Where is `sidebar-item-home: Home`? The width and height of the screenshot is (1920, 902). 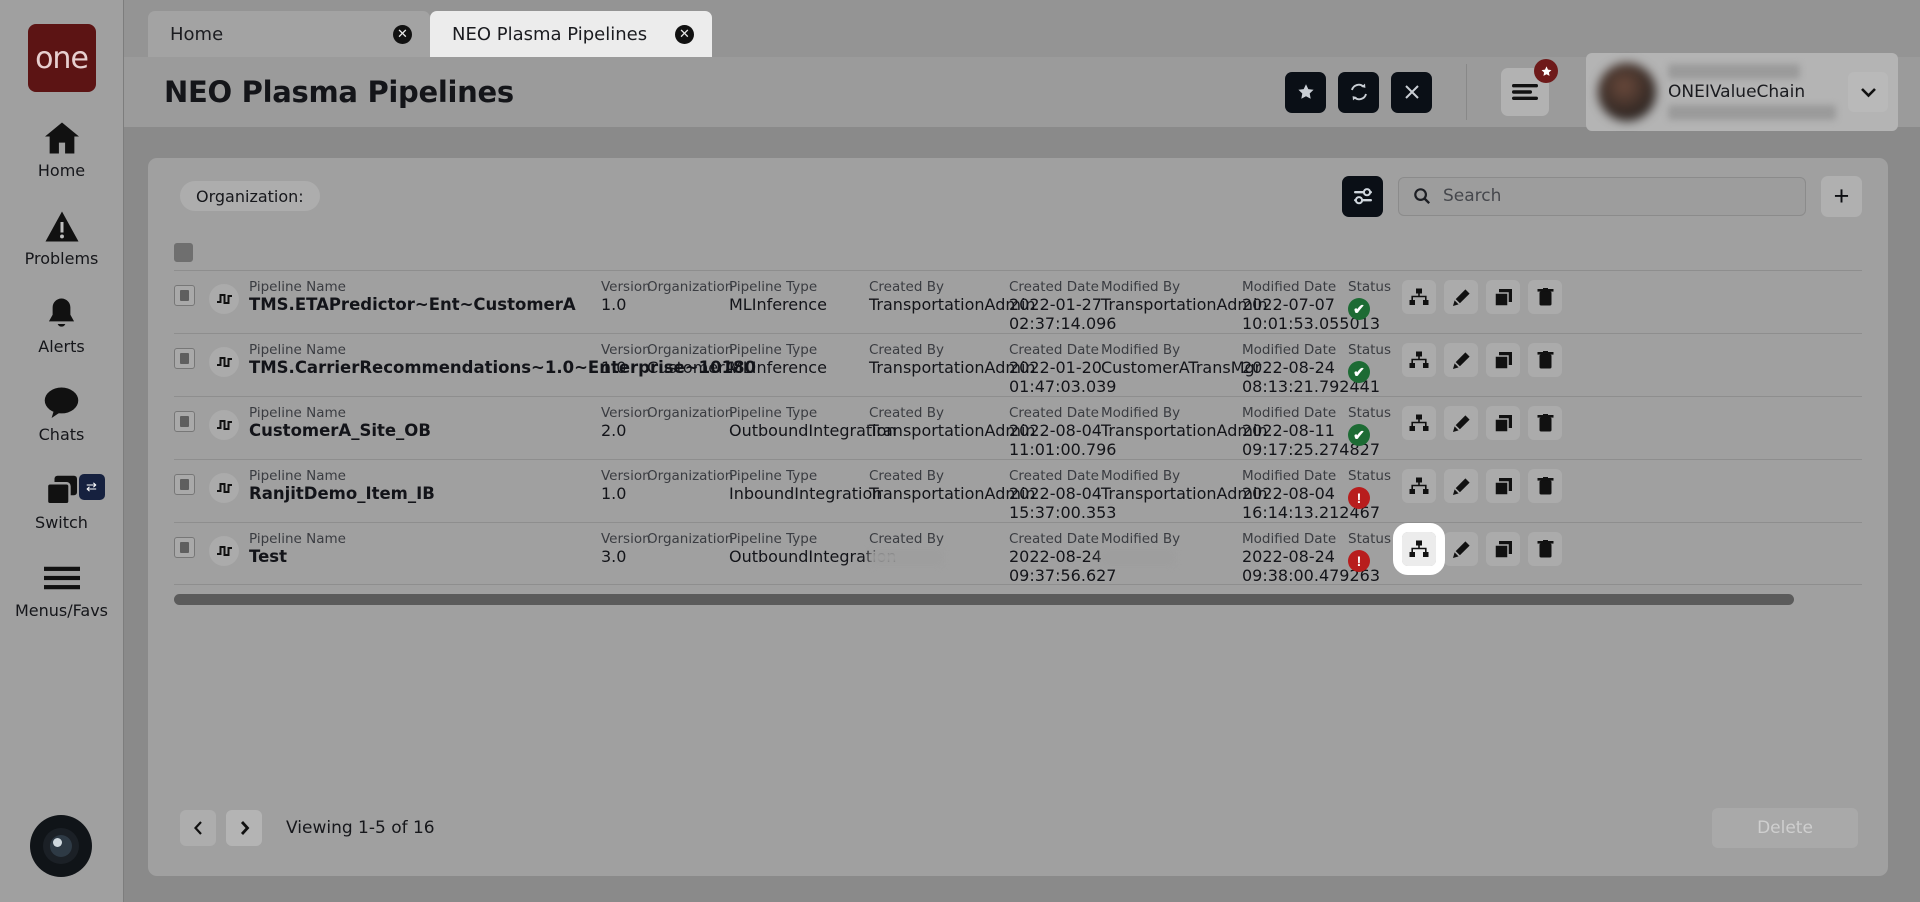 sidebar-item-home: Home is located at coordinates (62, 149).